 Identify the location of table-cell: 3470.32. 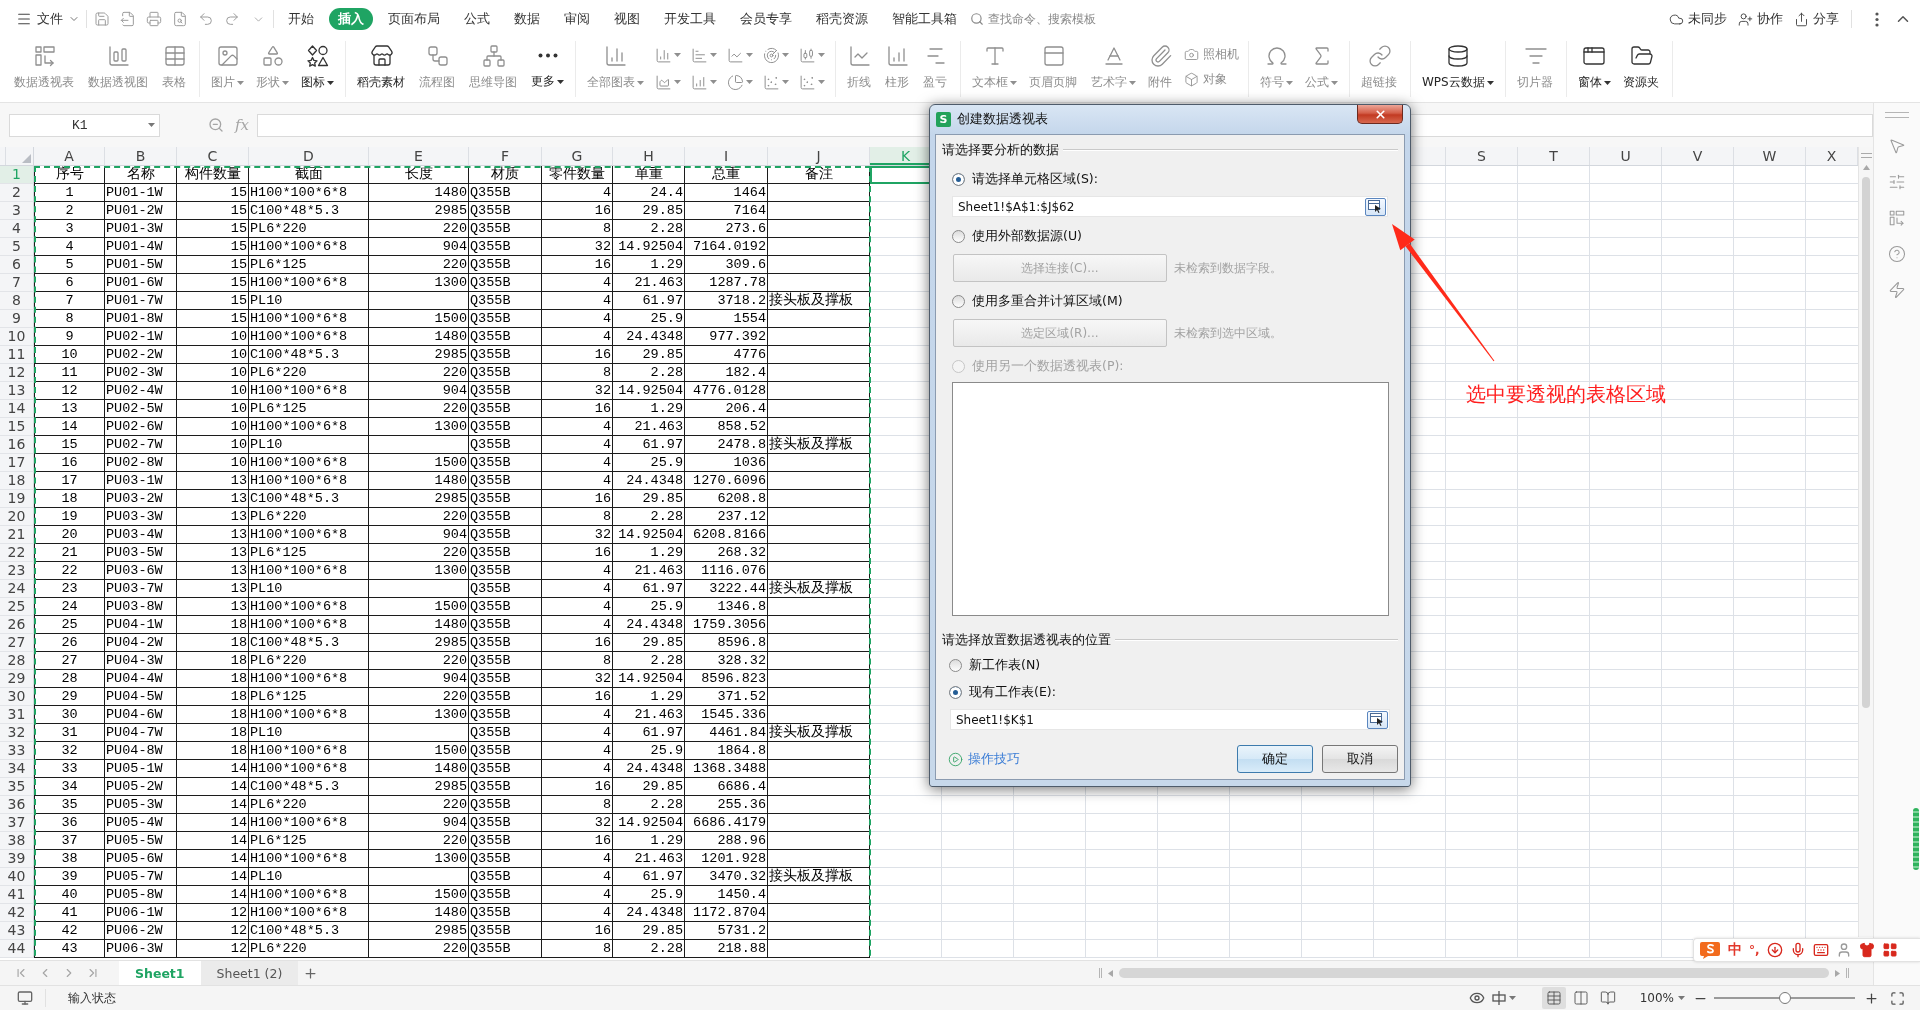
(726, 877).